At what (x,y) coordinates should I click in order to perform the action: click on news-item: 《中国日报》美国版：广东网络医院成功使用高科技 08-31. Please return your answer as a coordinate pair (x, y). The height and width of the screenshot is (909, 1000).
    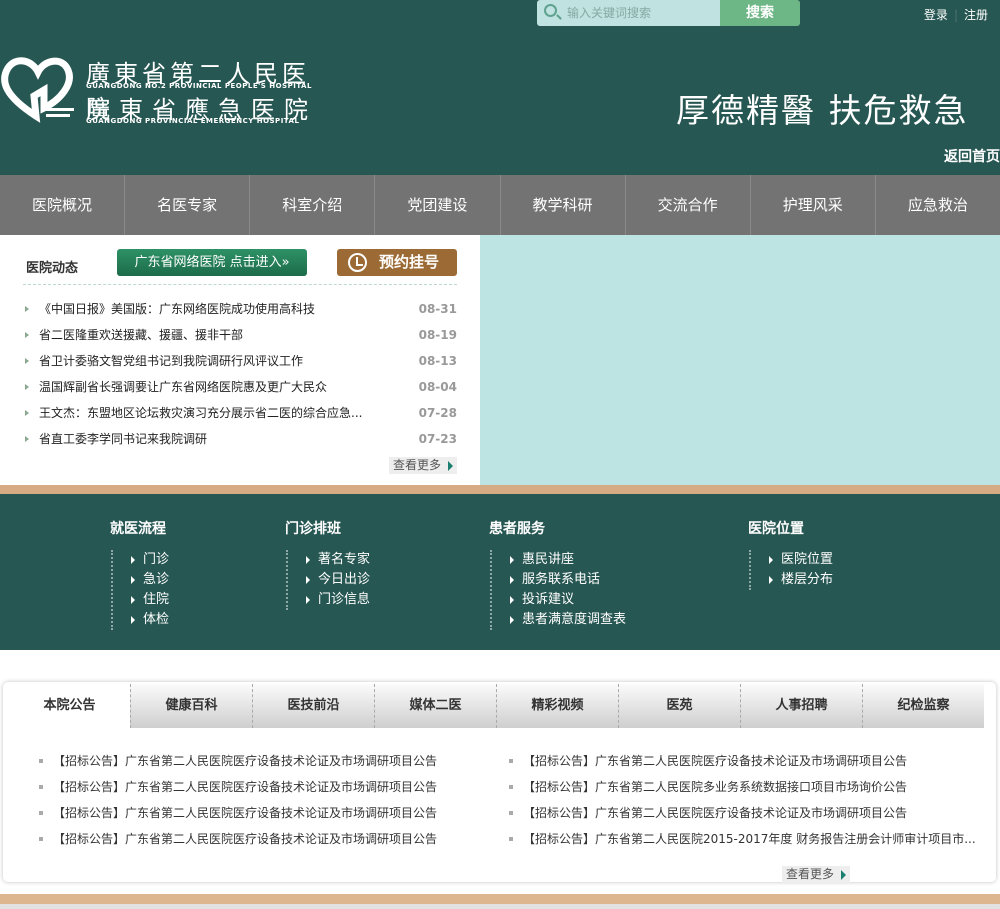
    Looking at the image, I should click on (240, 309).